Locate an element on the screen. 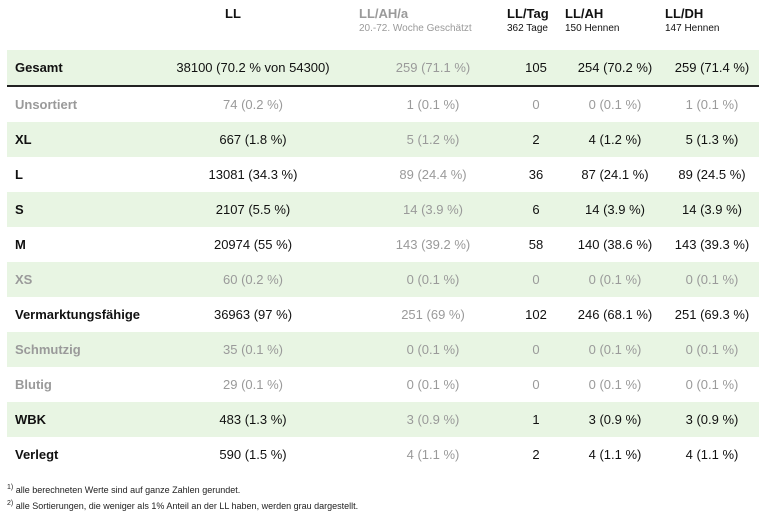 The image size is (768, 520). row-label: L is located at coordinates (19, 174).